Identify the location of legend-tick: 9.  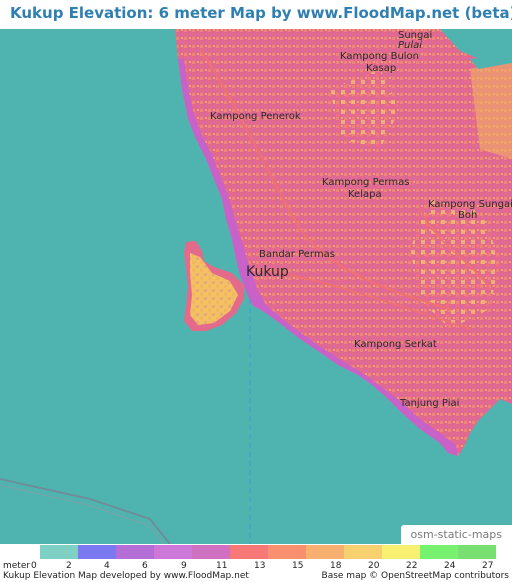
(184, 566).